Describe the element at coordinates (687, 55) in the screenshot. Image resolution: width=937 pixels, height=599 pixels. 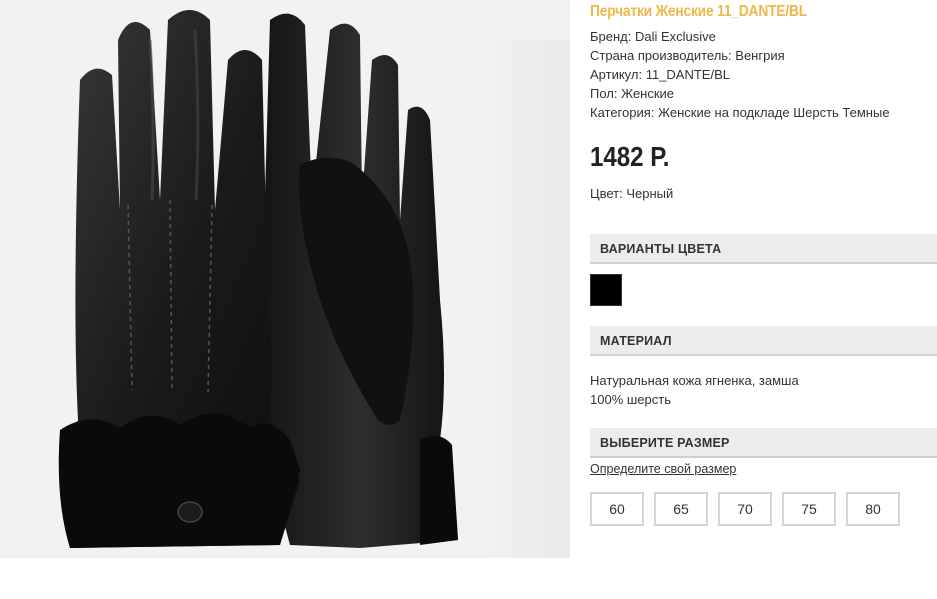
I see `spec-country: Страна производитель: Венгрия` at that location.